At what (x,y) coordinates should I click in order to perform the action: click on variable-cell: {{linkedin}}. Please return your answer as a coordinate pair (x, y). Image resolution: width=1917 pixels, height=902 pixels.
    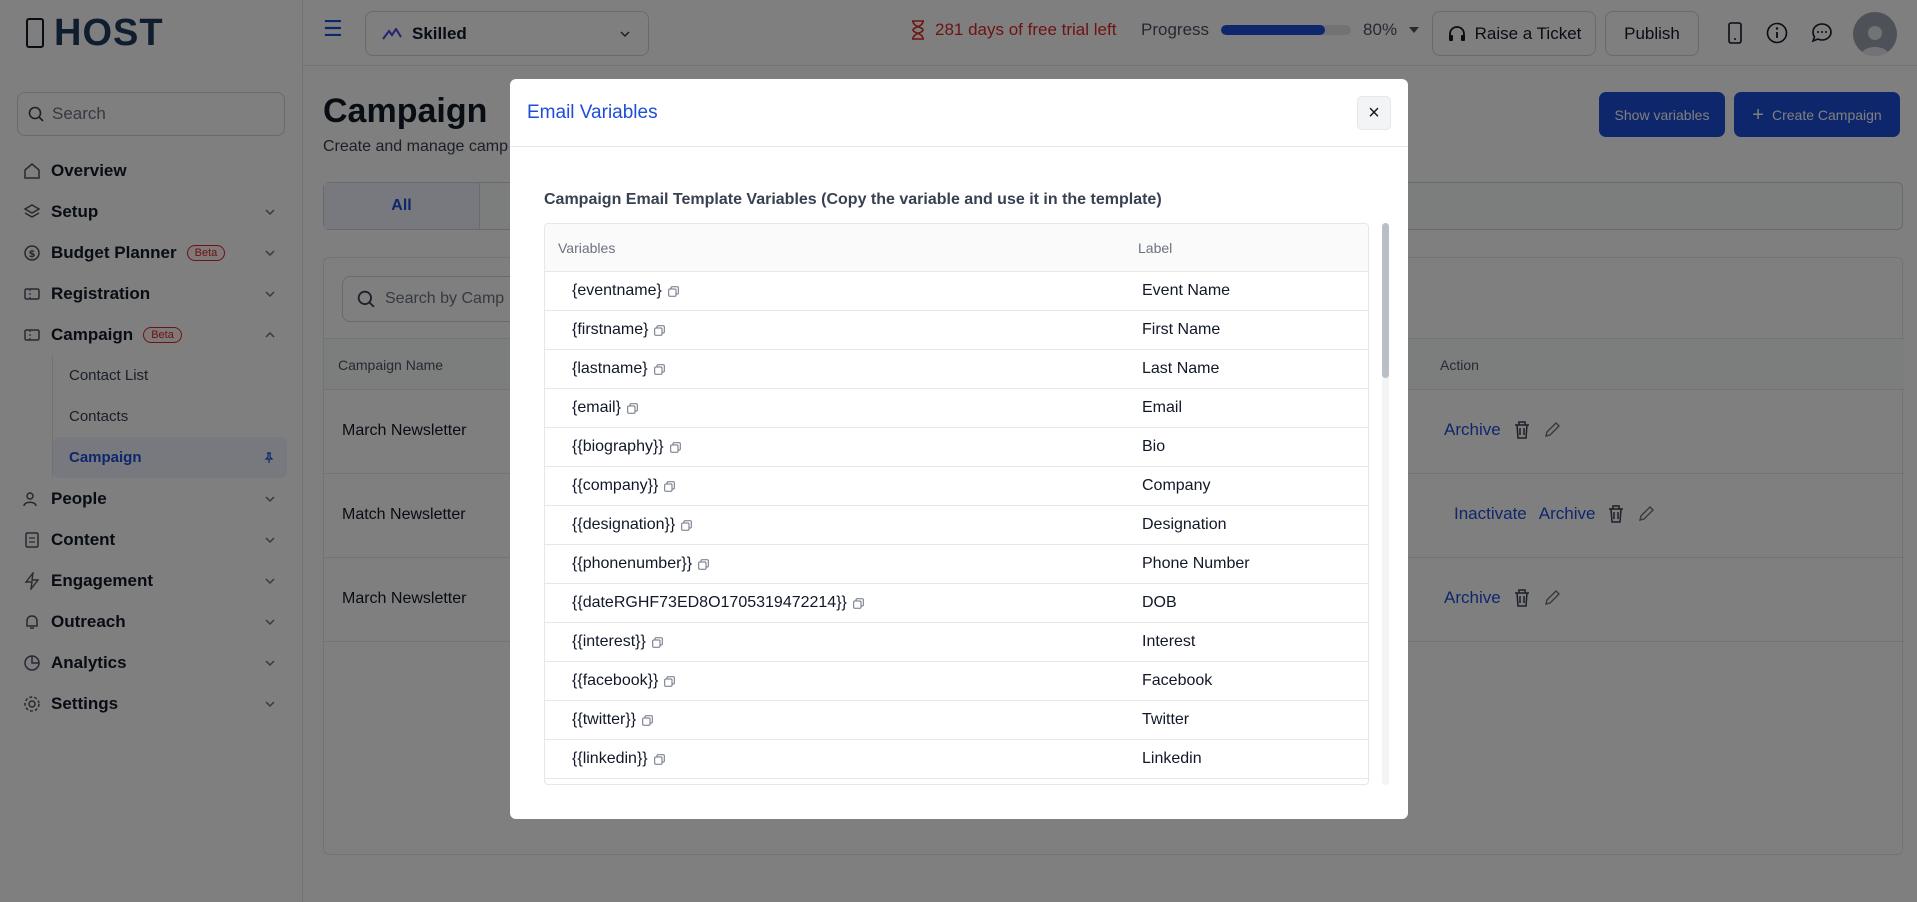
    Looking at the image, I should click on (618, 759).